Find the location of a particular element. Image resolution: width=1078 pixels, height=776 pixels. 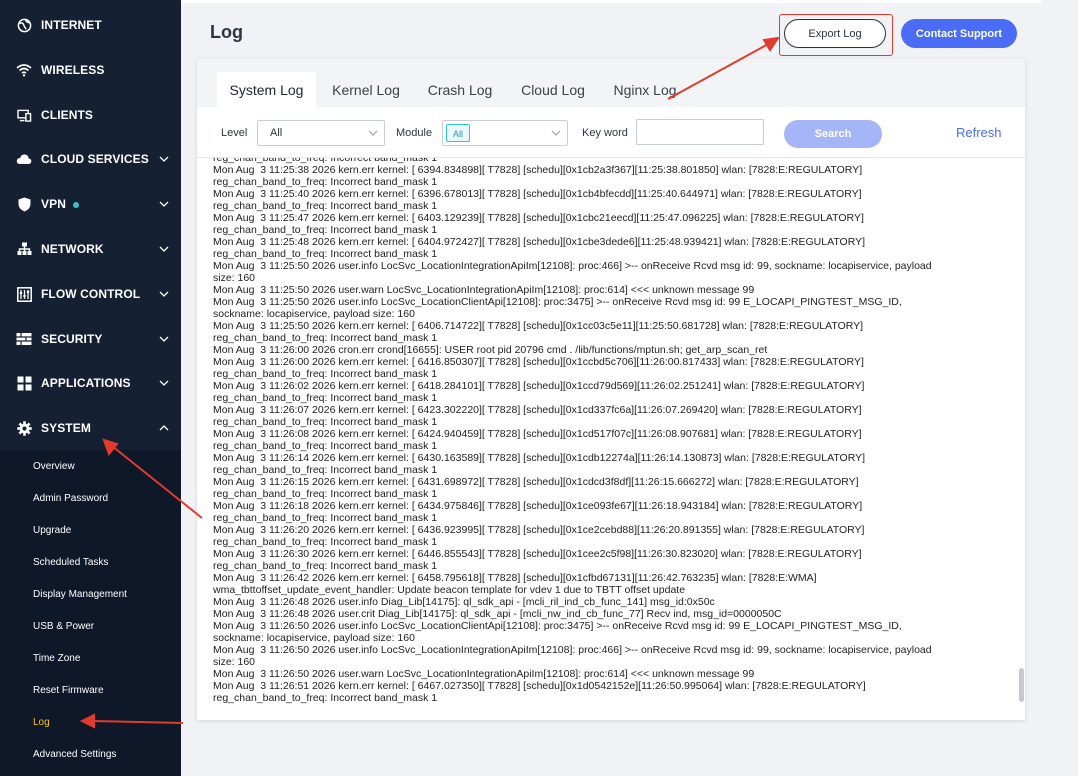

refresh-button: Refresh is located at coordinates (979, 132).